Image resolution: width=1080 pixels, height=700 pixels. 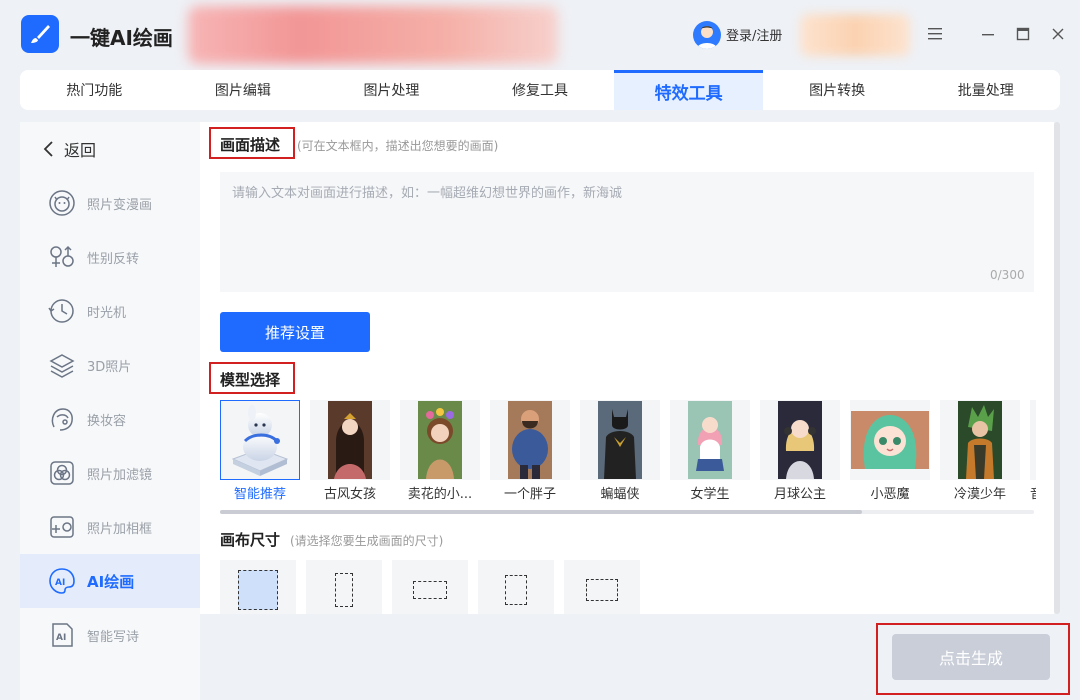 I want to click on model-card-cool-boy: 冷漠少年, so click(x=980, y=451).